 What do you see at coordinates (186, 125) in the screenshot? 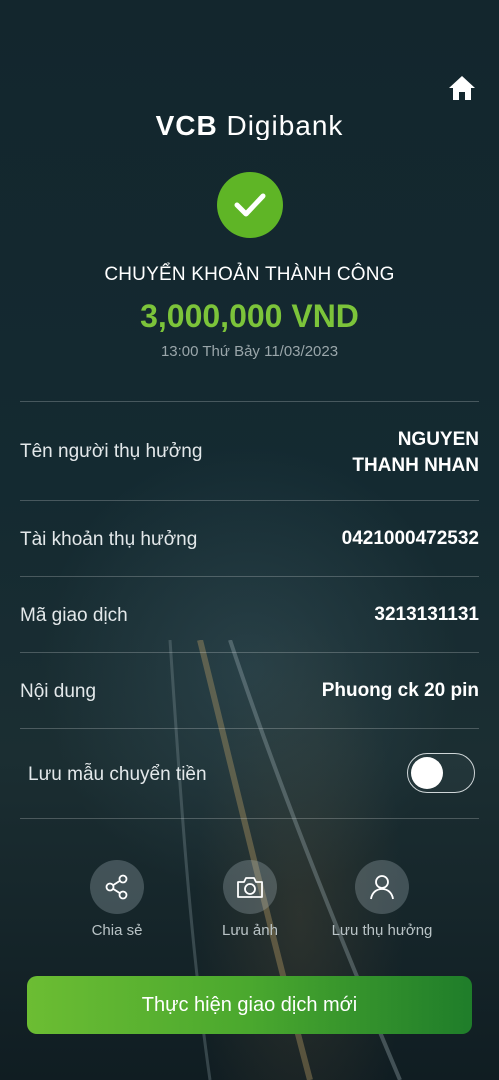
I see `logo-text-bold: VCB` at bounding box center [186, 125].